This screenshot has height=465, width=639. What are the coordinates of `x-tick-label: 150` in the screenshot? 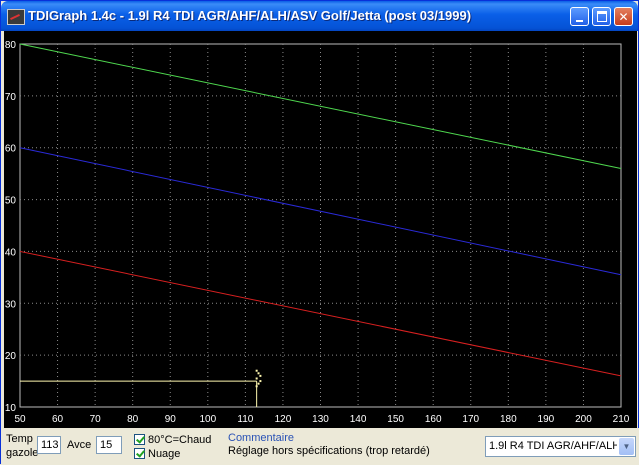 It's located at (395, 419).